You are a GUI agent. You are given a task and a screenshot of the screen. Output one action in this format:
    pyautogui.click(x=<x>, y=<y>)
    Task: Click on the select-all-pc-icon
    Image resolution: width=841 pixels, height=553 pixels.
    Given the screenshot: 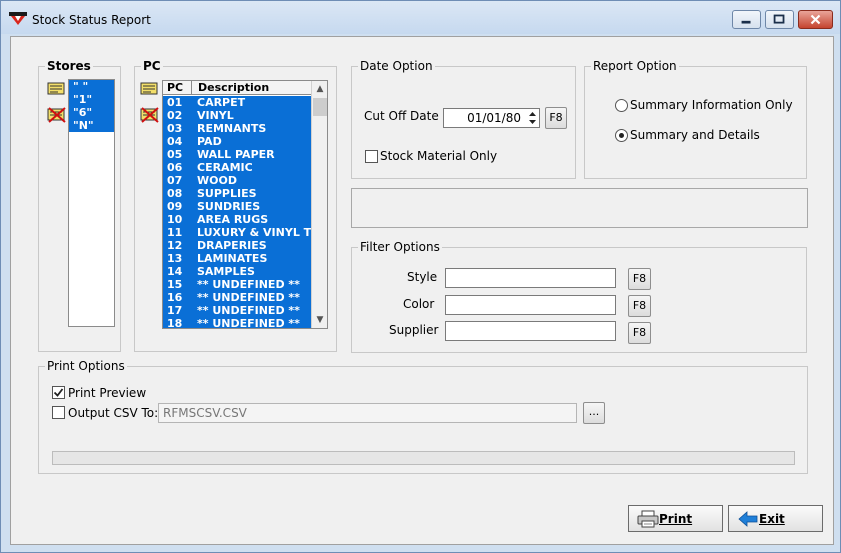 What is the action you would take?
    pyautogui.click(x=150, y=89)
    